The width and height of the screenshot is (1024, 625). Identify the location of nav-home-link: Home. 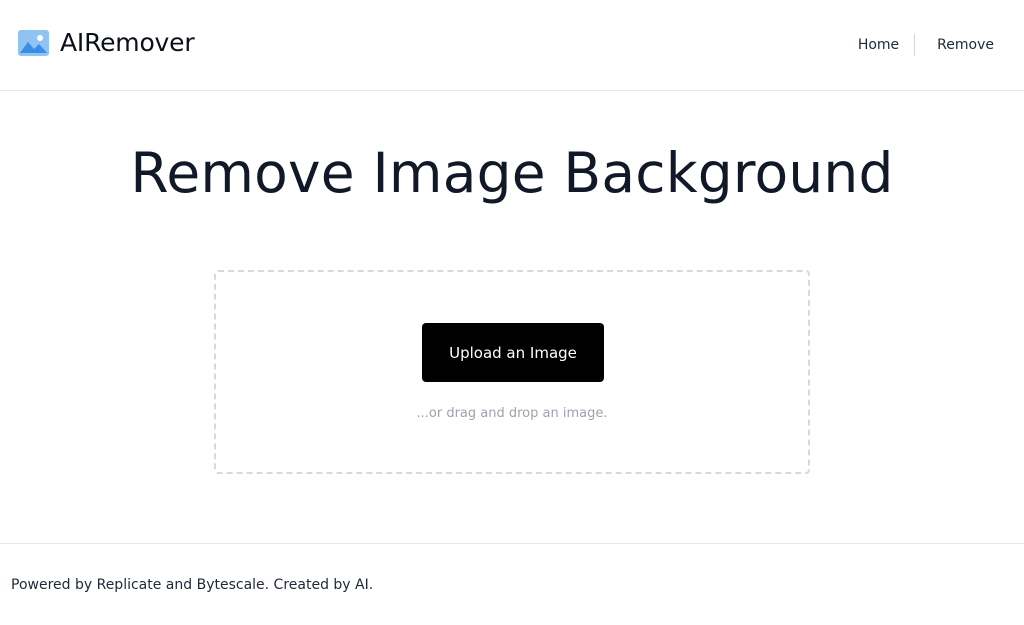
(878, 45).